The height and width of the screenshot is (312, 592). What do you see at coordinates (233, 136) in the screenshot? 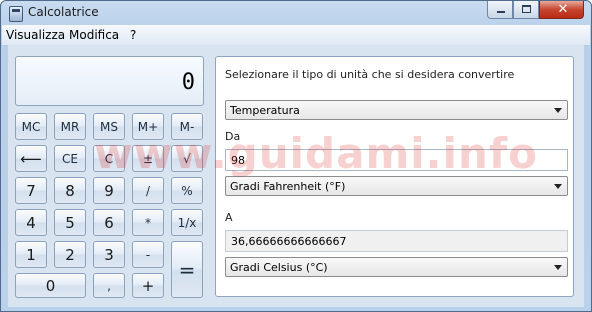
I see `from-label: Da` at bounding box center [233, 136].